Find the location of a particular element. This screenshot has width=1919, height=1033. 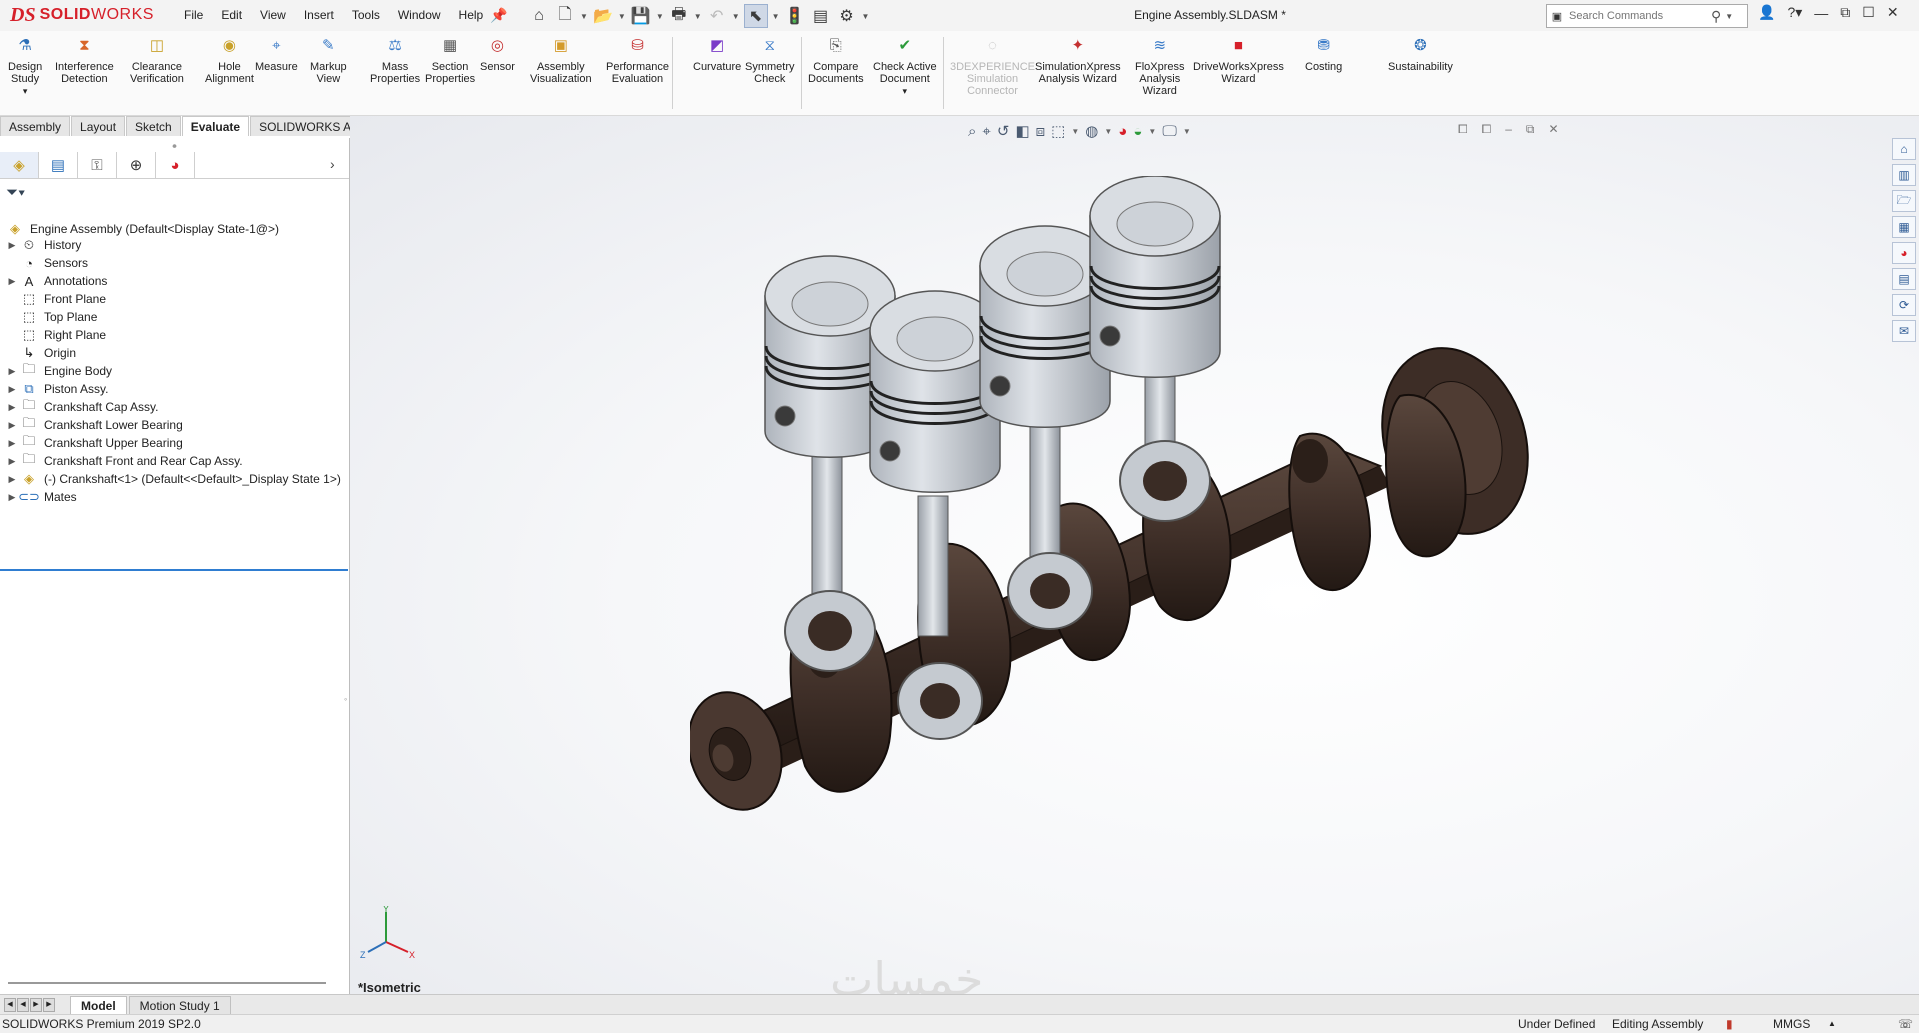

solidworks-logo: DS SOLIDWORKS is located at coordinates (82, 15).